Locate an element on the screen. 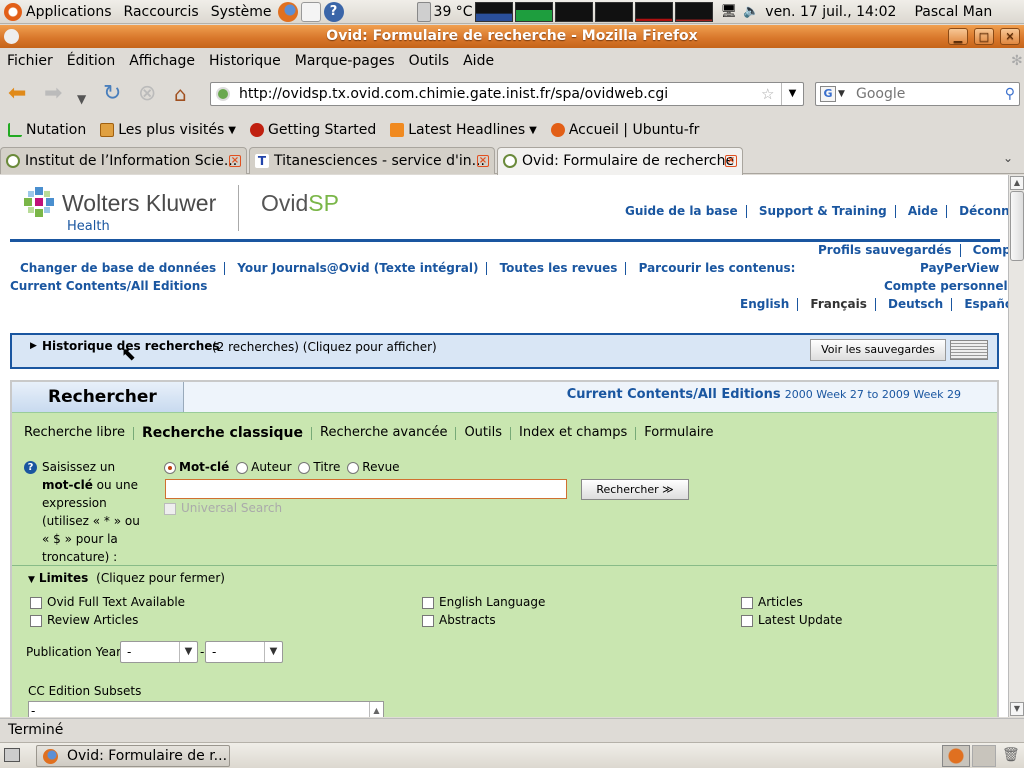 Image resolution: width=1024 pixels, height=768 pixels. workspace-1-icon is located at coordinates (956, 756).